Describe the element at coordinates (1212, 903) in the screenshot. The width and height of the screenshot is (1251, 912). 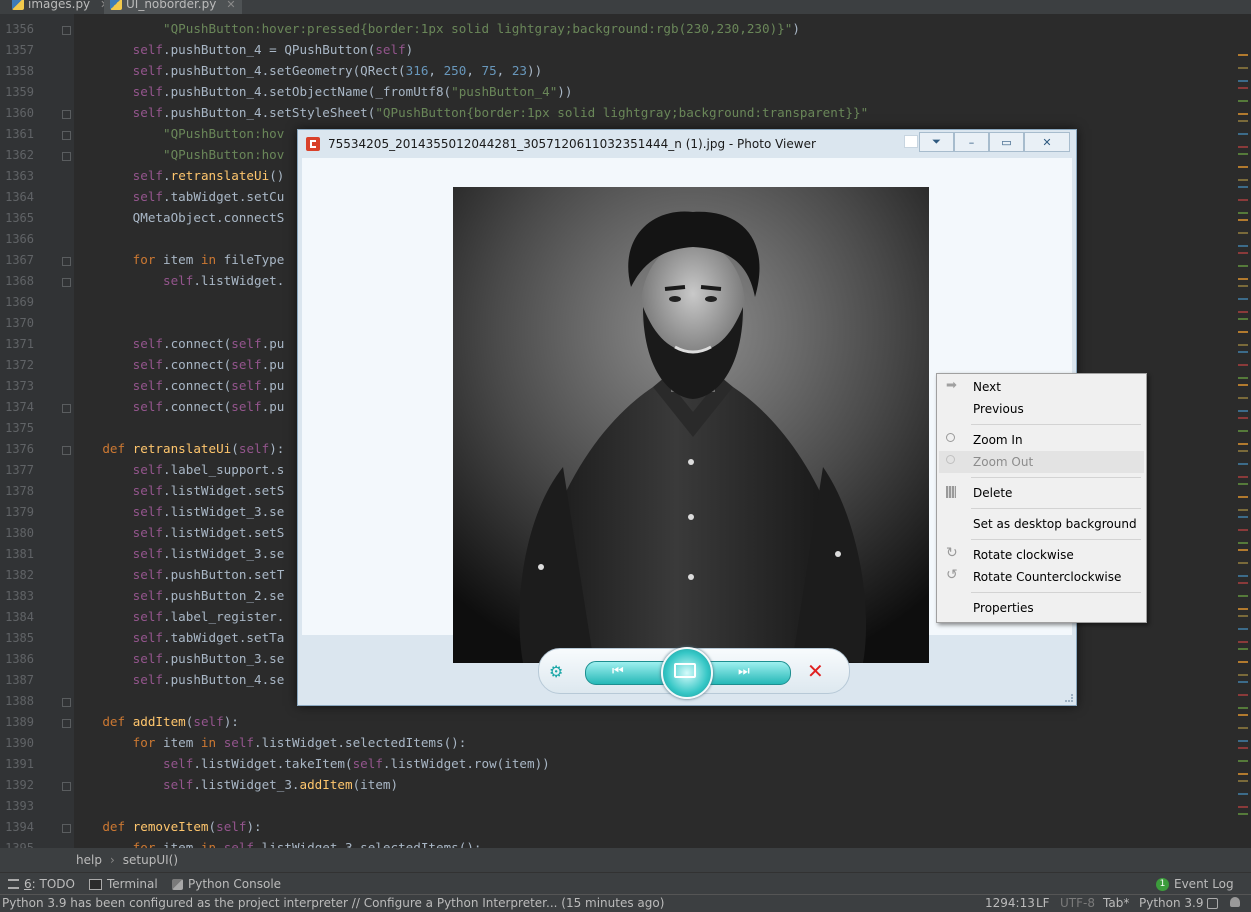
I see `lock-icon` at that location.